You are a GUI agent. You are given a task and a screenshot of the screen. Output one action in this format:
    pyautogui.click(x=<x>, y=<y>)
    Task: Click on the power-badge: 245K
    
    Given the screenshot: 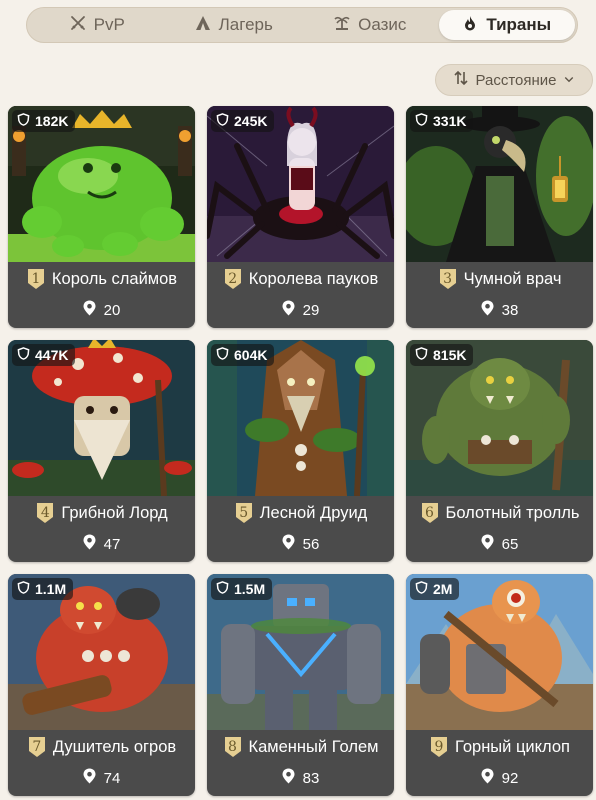 What is the action you would take?
    pyautogui.click(x=243, y=121)
    